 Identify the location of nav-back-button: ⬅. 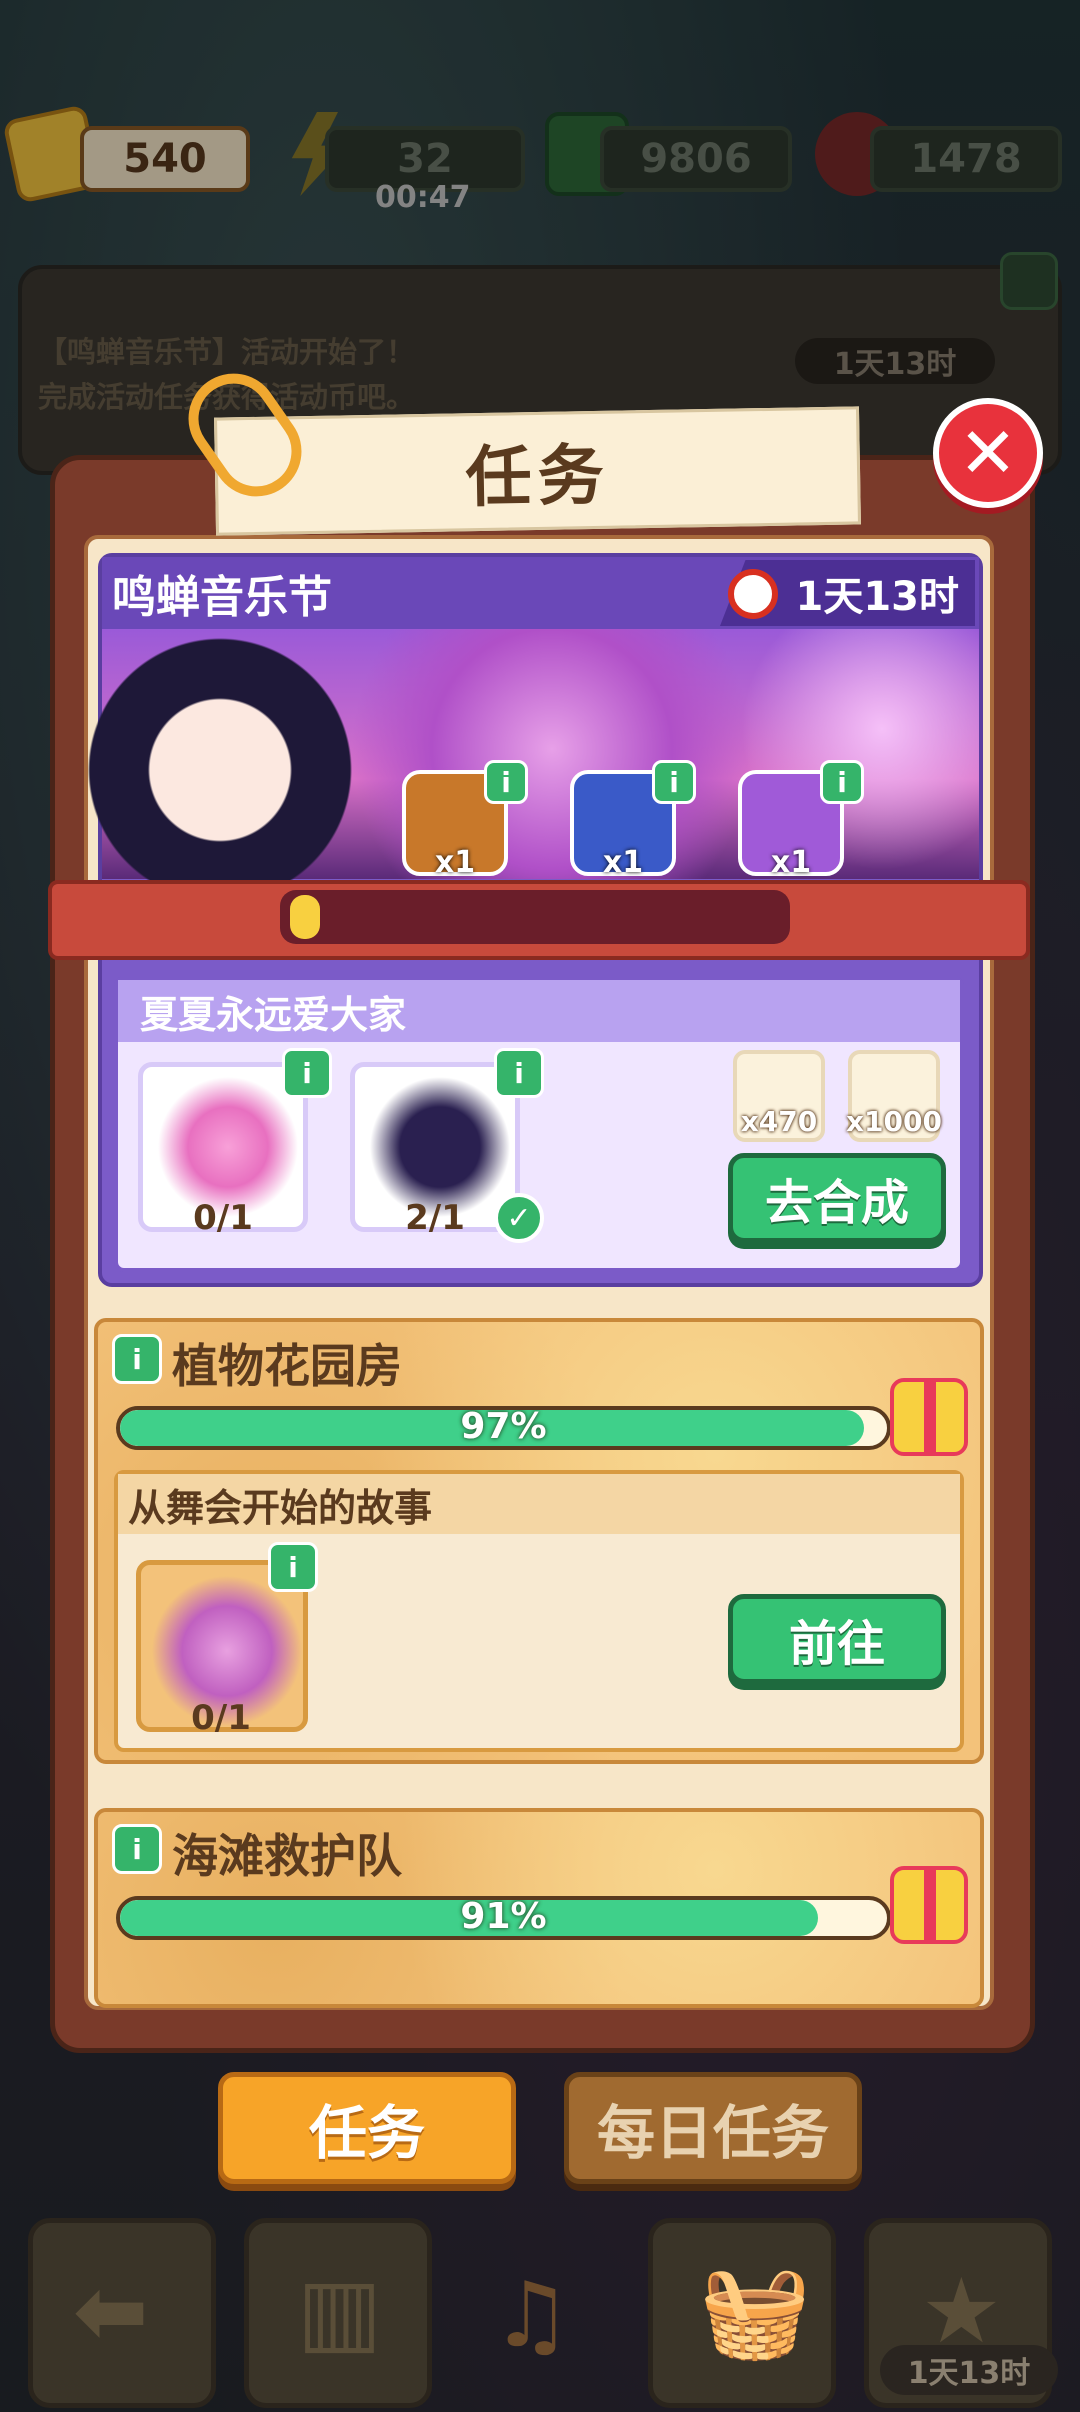
(122, 2313).